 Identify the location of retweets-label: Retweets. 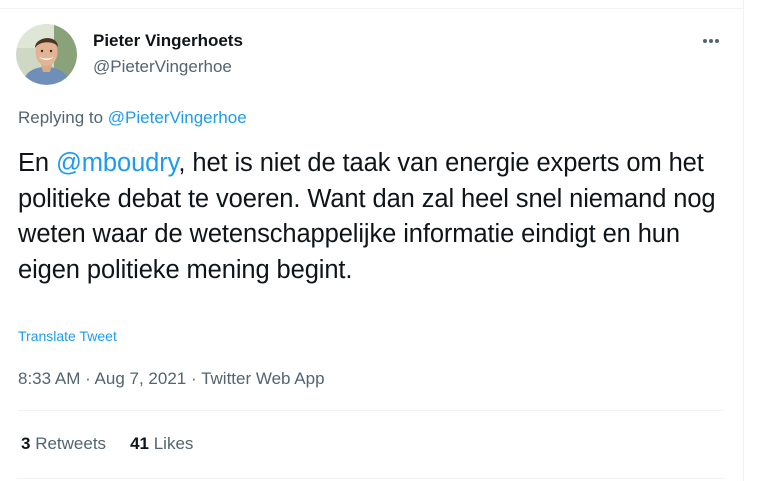
(68, 443).